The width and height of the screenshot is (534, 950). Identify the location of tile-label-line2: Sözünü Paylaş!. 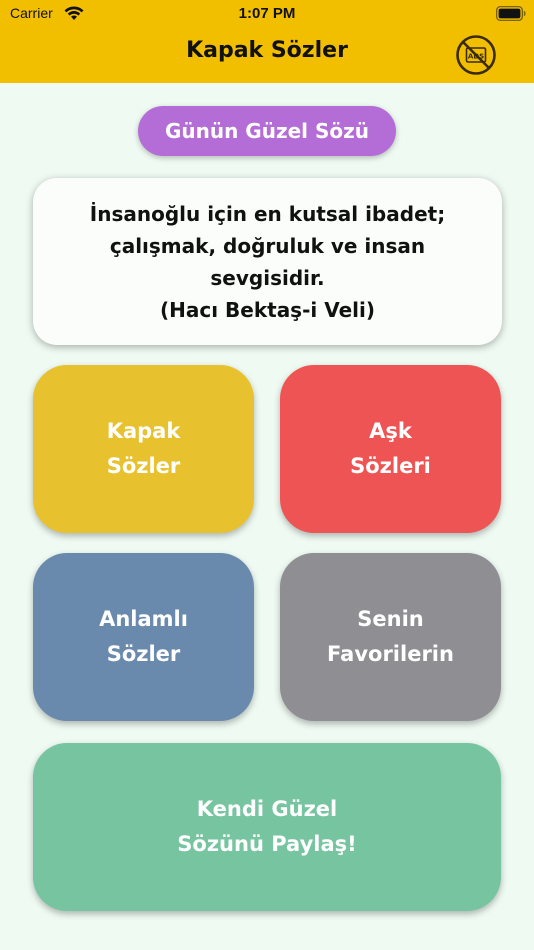
(267, 844).